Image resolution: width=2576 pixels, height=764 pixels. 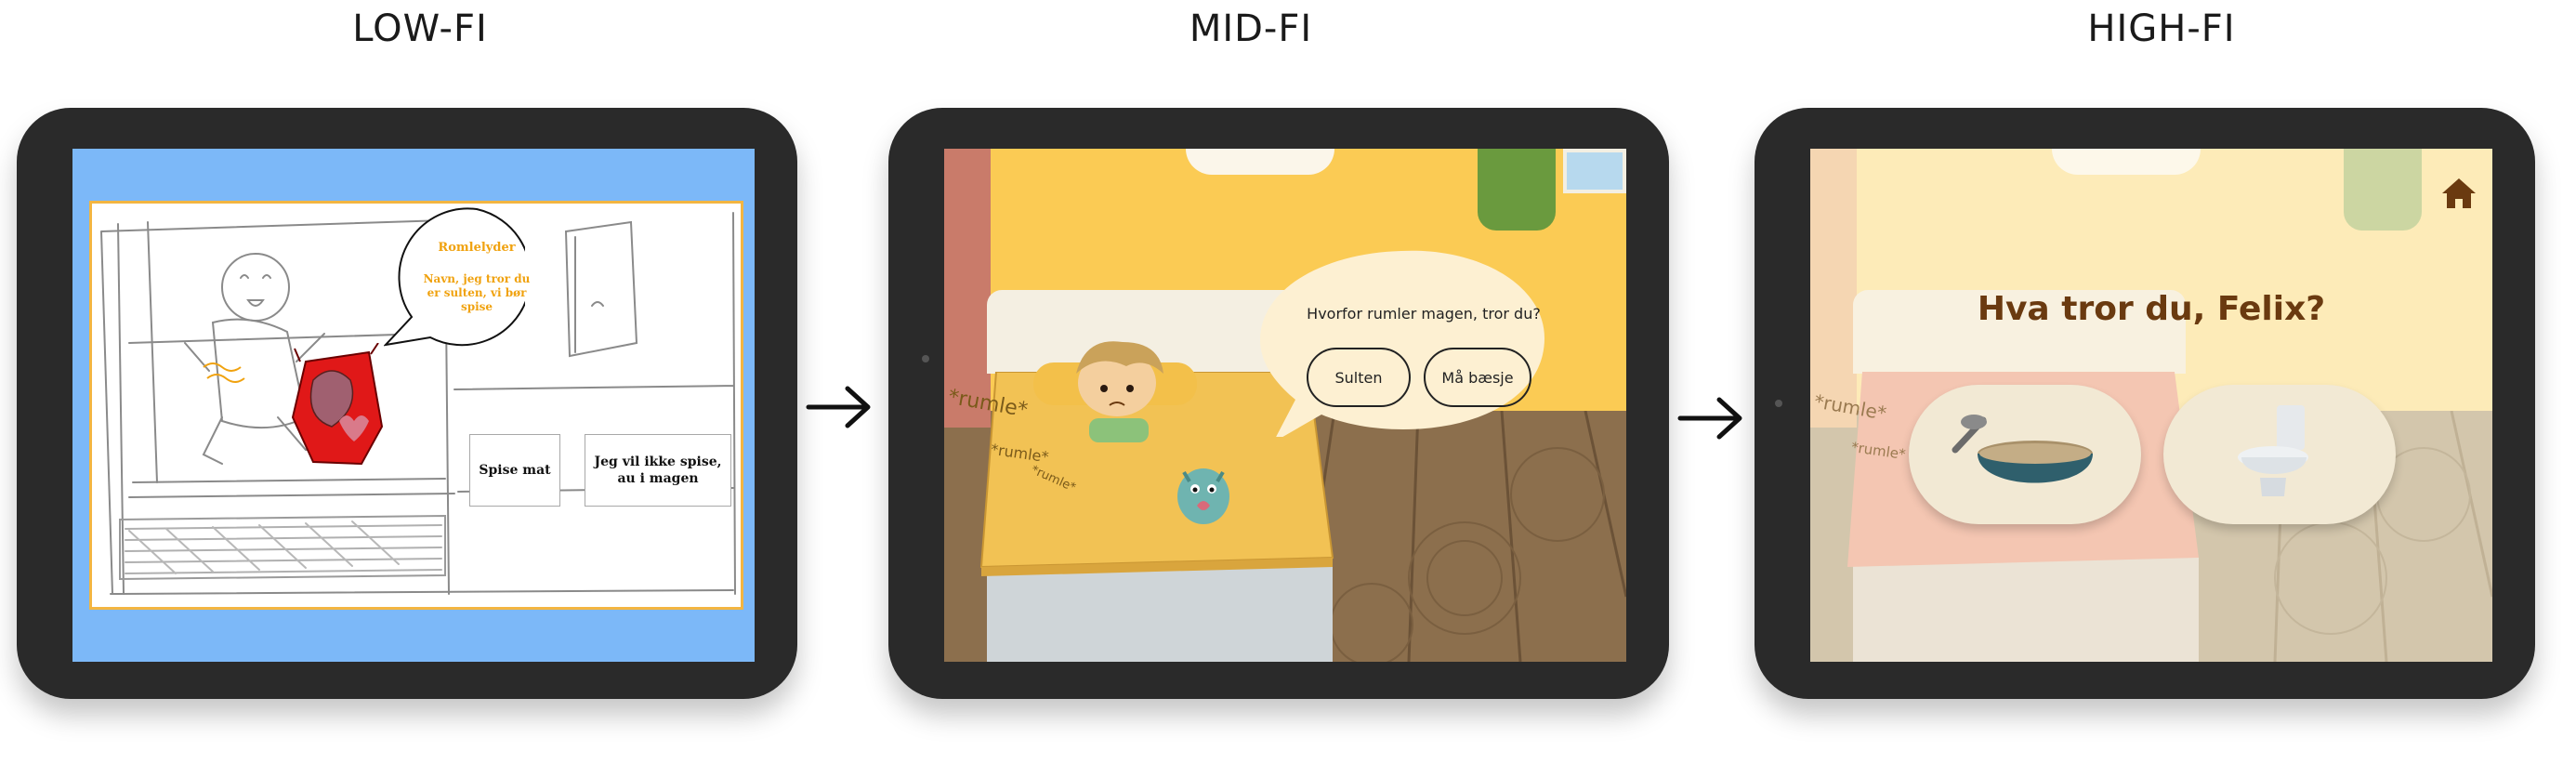 I want to click on midfi-stage-title: MID-FI, so click(x=1251, y=28).